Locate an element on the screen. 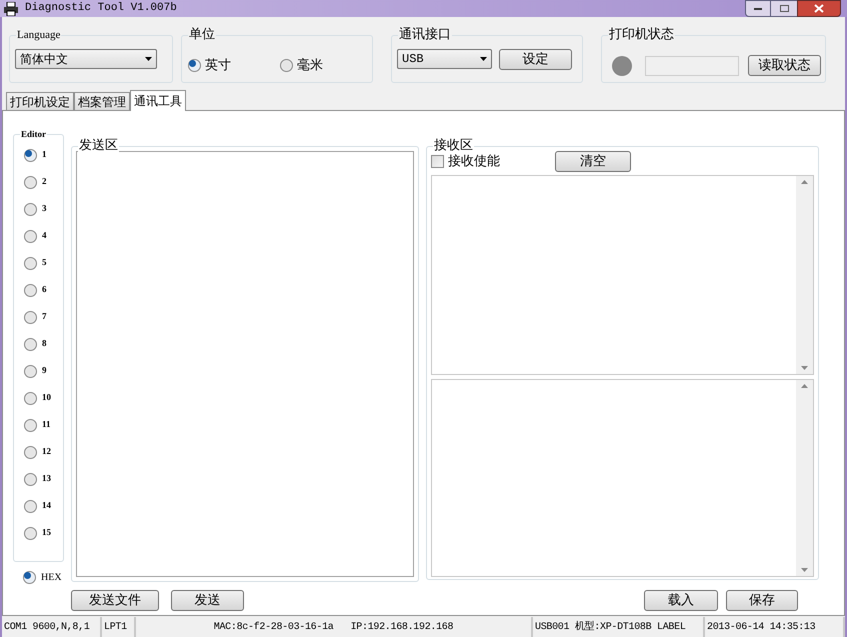  dropdown: 简体中文 is located at coordinates (86, 59).